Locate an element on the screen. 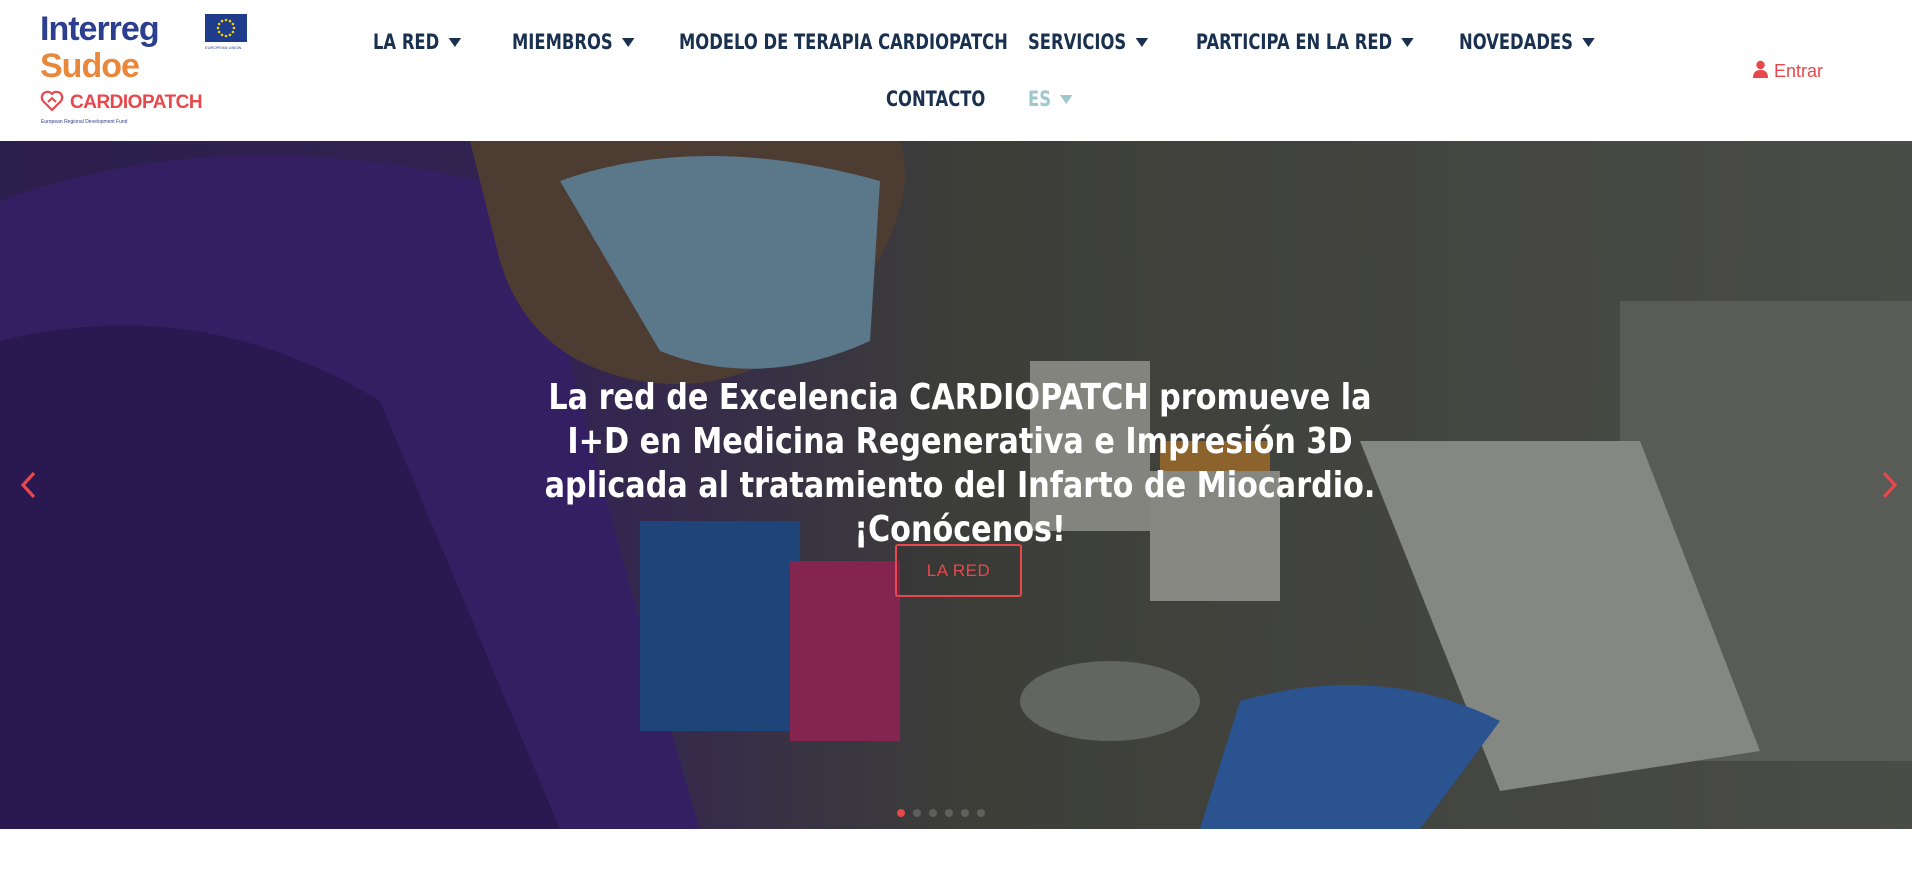 The image size is (1912, 876). nav-item-servicios: SERVICIOS is located at coordinates (1088, 42).